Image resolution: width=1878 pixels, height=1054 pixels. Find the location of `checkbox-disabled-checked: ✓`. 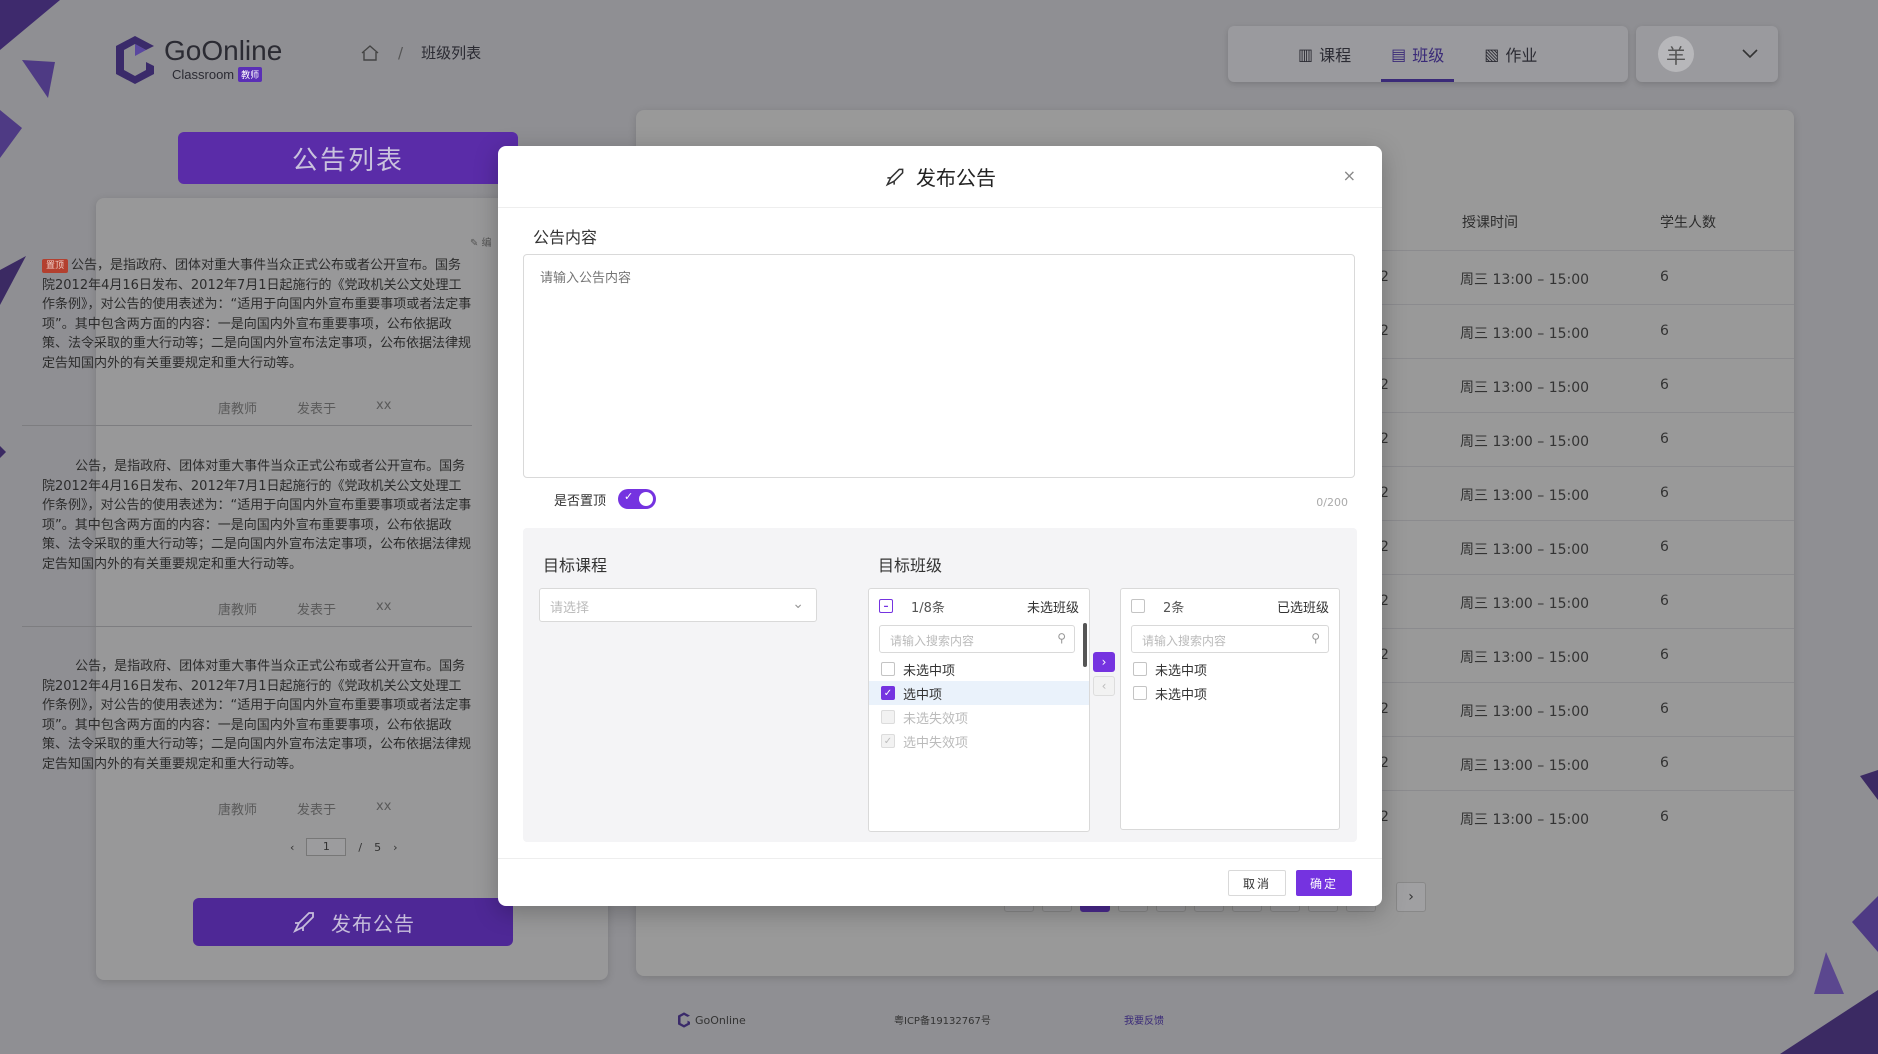

checkbox-disabled-checked: ✓ is located at coordinates (888, 741).